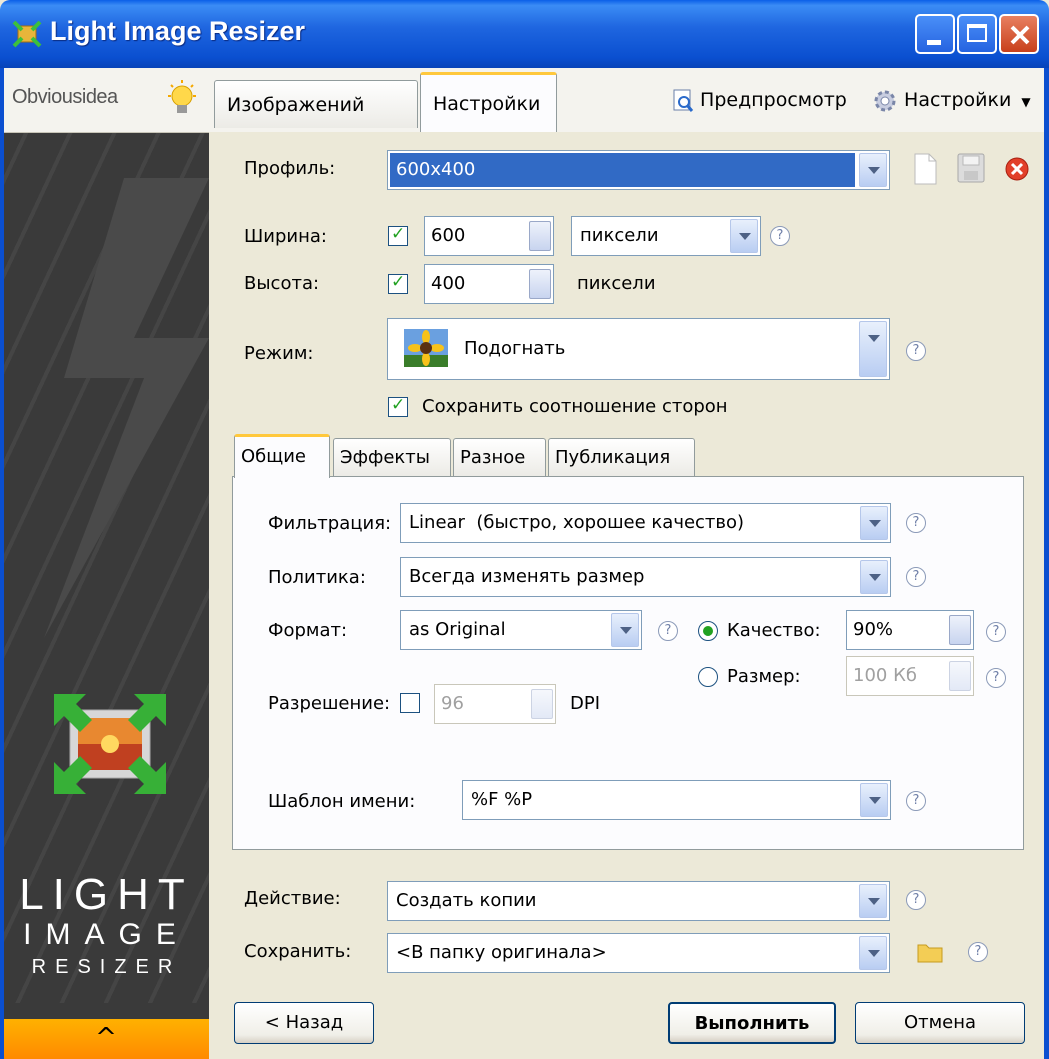 The height and width of the screenshot is (1059, 1049). Describe the element at coordinates (1017, 169) in the screenshot. I see `delete-icon` at that location.